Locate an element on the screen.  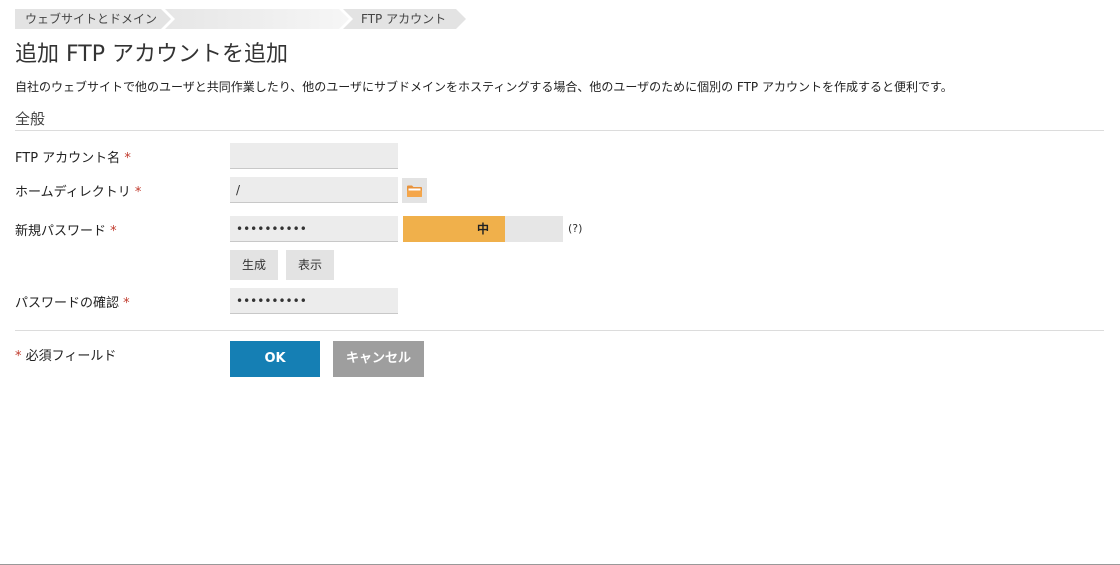
ftp-account-name-input is located at coordinates (314, 156).